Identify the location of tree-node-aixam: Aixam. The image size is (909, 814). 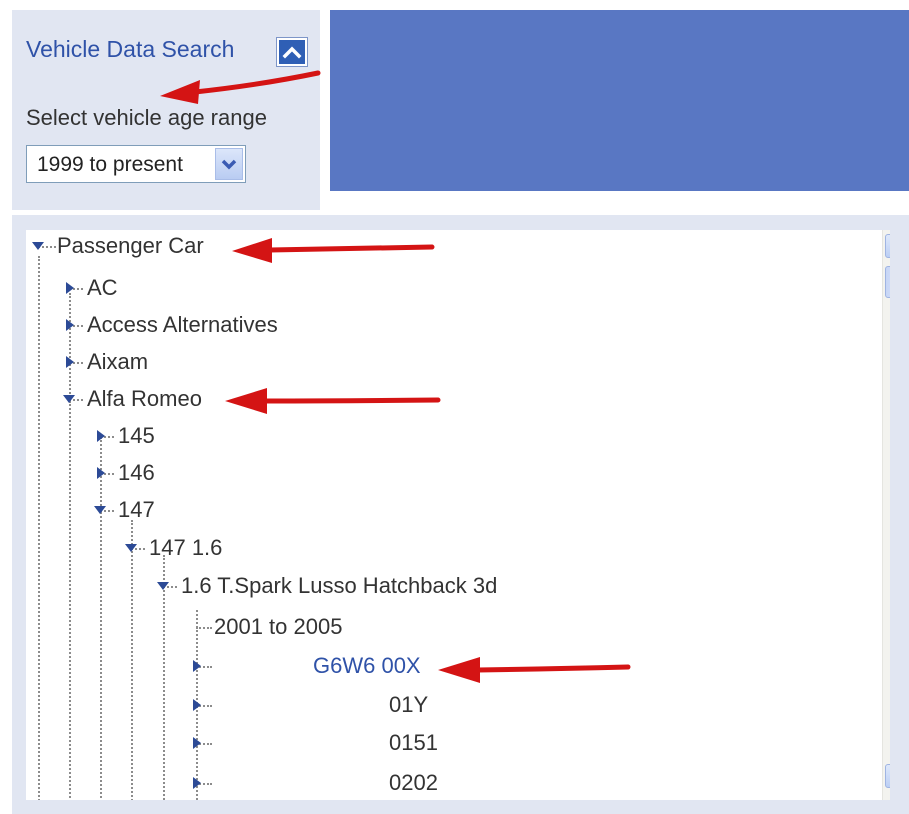
(117, 362).